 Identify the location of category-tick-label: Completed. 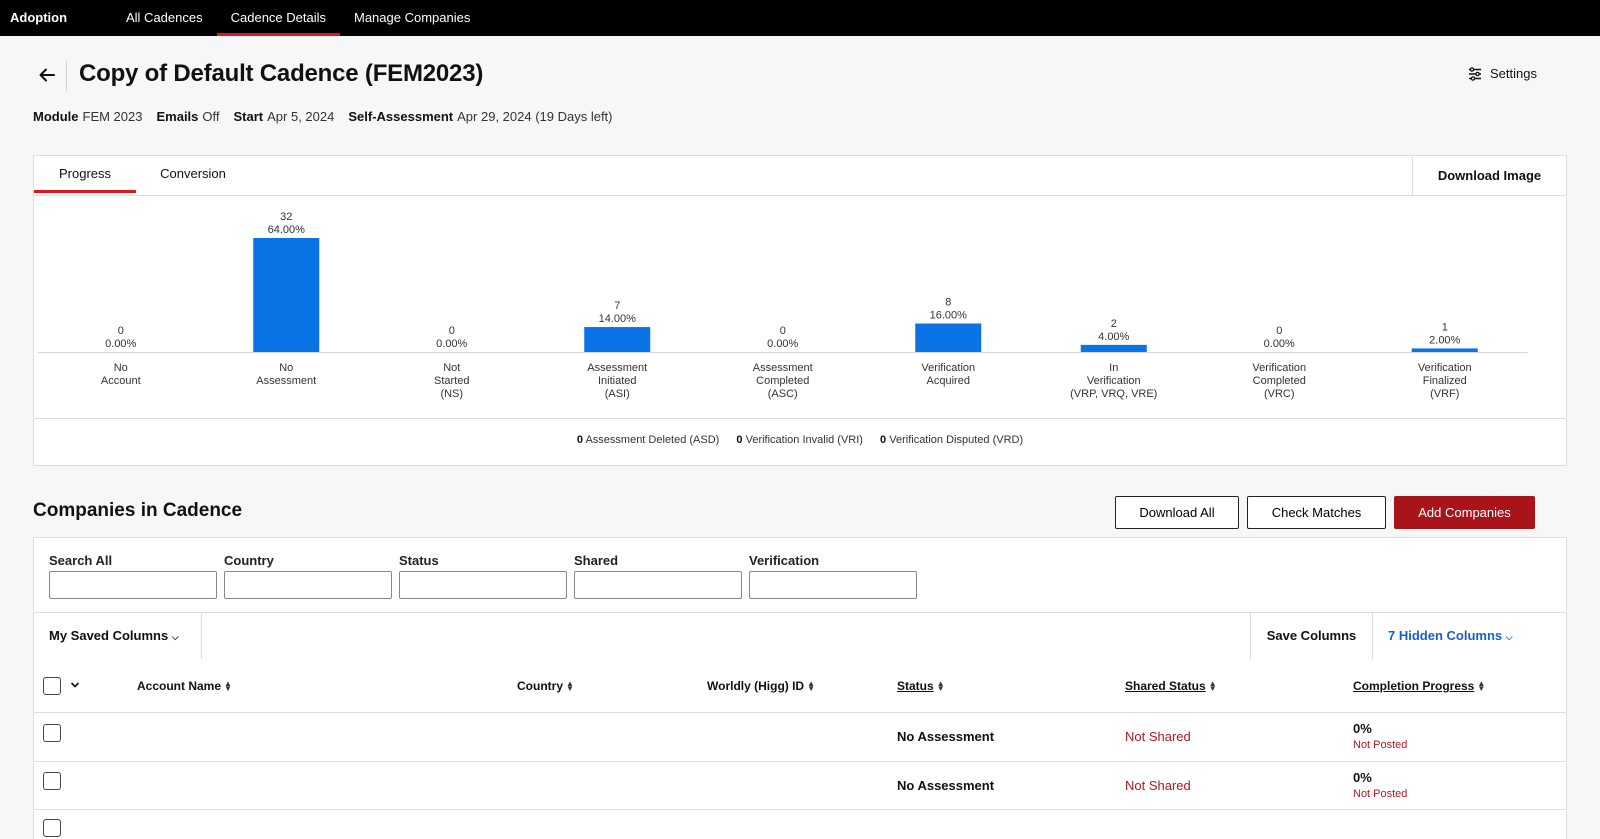
(782, 381).